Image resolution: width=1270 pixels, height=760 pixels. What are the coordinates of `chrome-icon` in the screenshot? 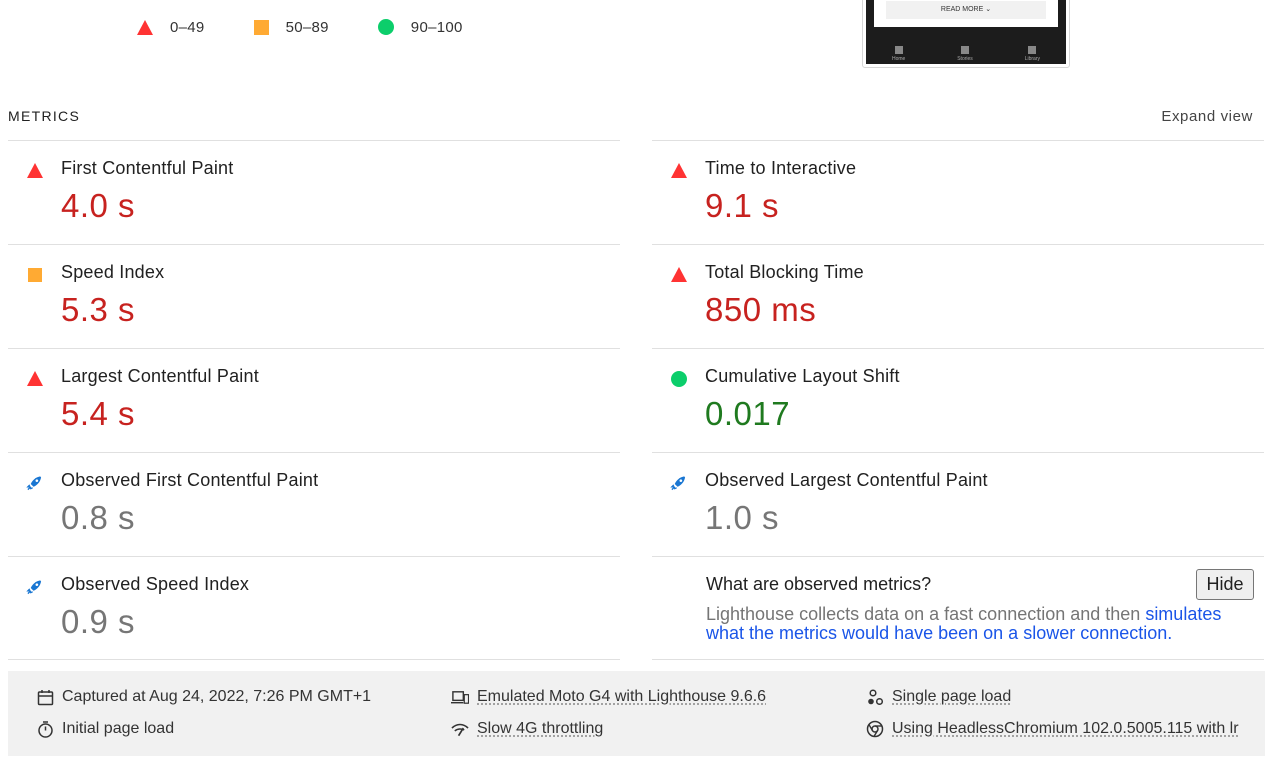 It's located at (875, 729).